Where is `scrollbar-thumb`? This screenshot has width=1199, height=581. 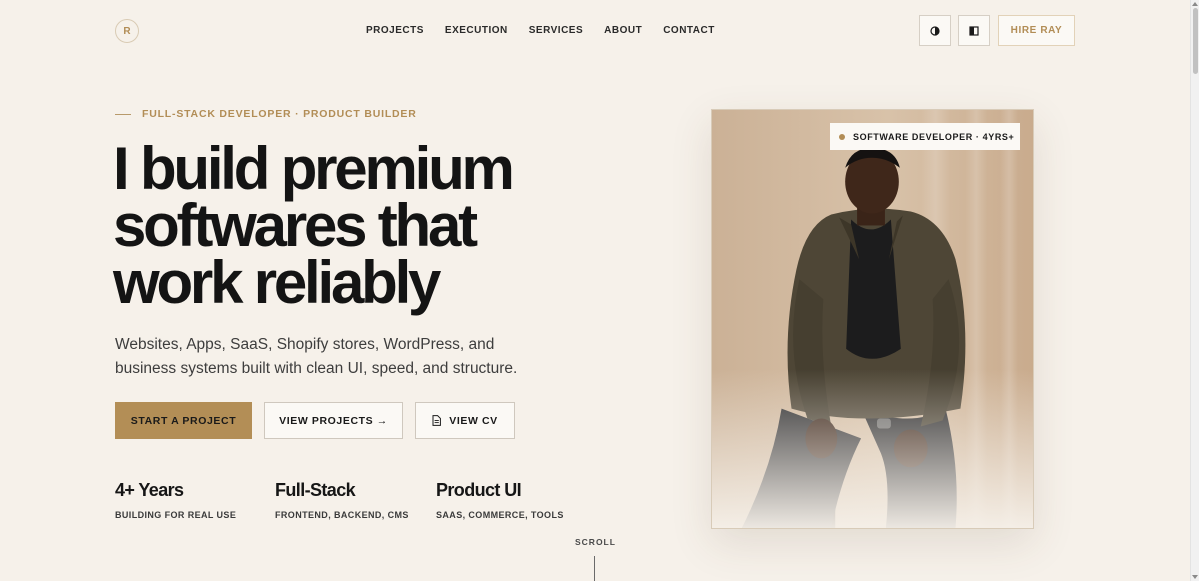
scrollbar-thumb is located at coordinates (1195, 41).